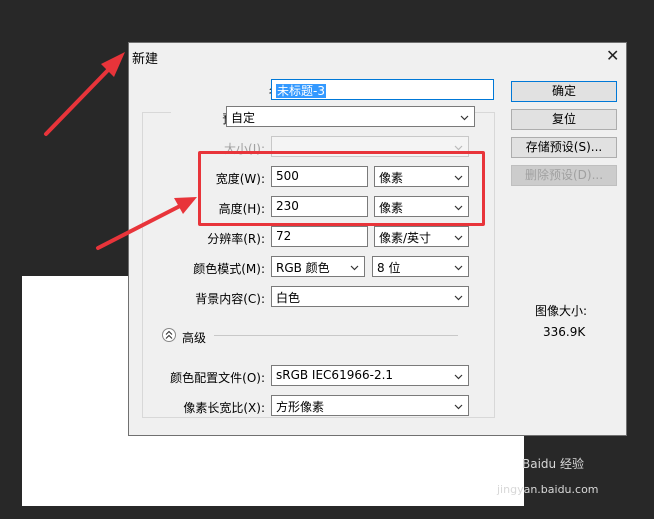  Describe the element at coordinates (548, 489) in the screenshot. I see `watermark-url: jingyan.baidu.com` at that location.